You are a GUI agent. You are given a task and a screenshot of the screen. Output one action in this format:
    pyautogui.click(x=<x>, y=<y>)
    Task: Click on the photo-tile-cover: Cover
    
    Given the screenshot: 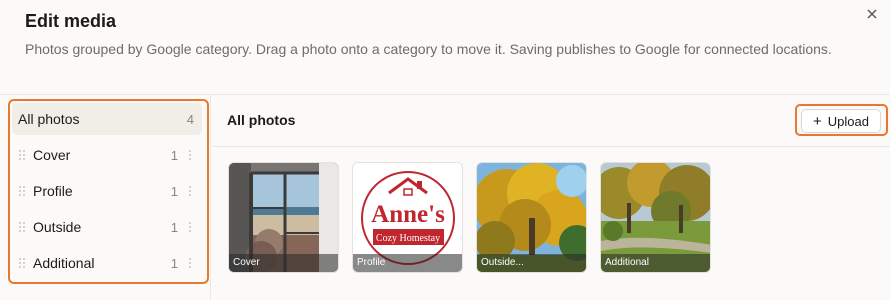 What is the action you would take?
    pyautogui.click(x=283, y=217)
    